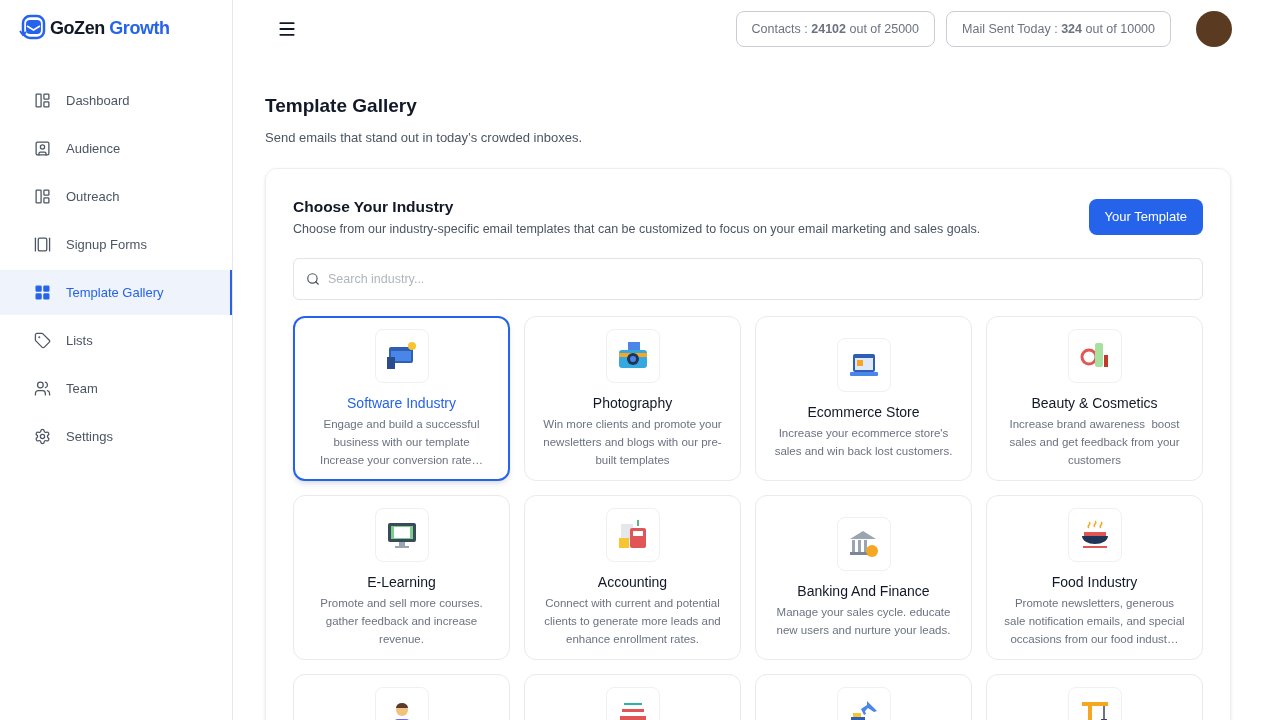 The height and width of the screenshot is (720, 1280). I want to click on industry-card: Ecommerce Store Increase your ecommerce store's sales and win back lost customers., so click(863, 399).